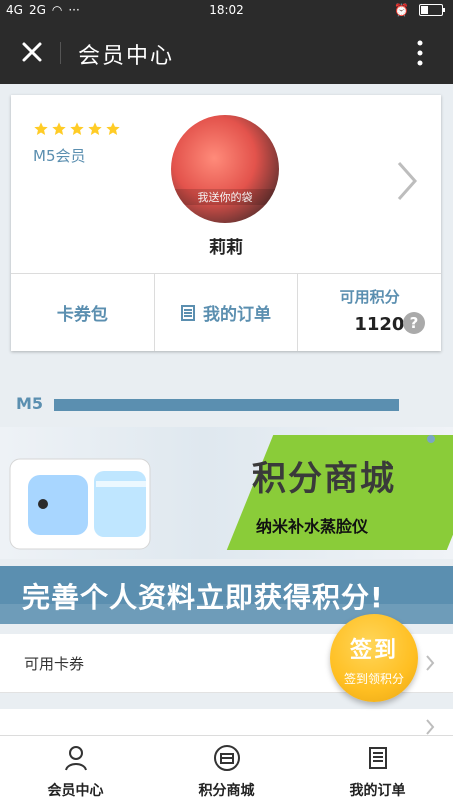 The height and width of the screenshot is (806, 453). Describe the element at coordinates (373, 679) in the screenshot. I see `signin-sub: 签到领积分` at that location.